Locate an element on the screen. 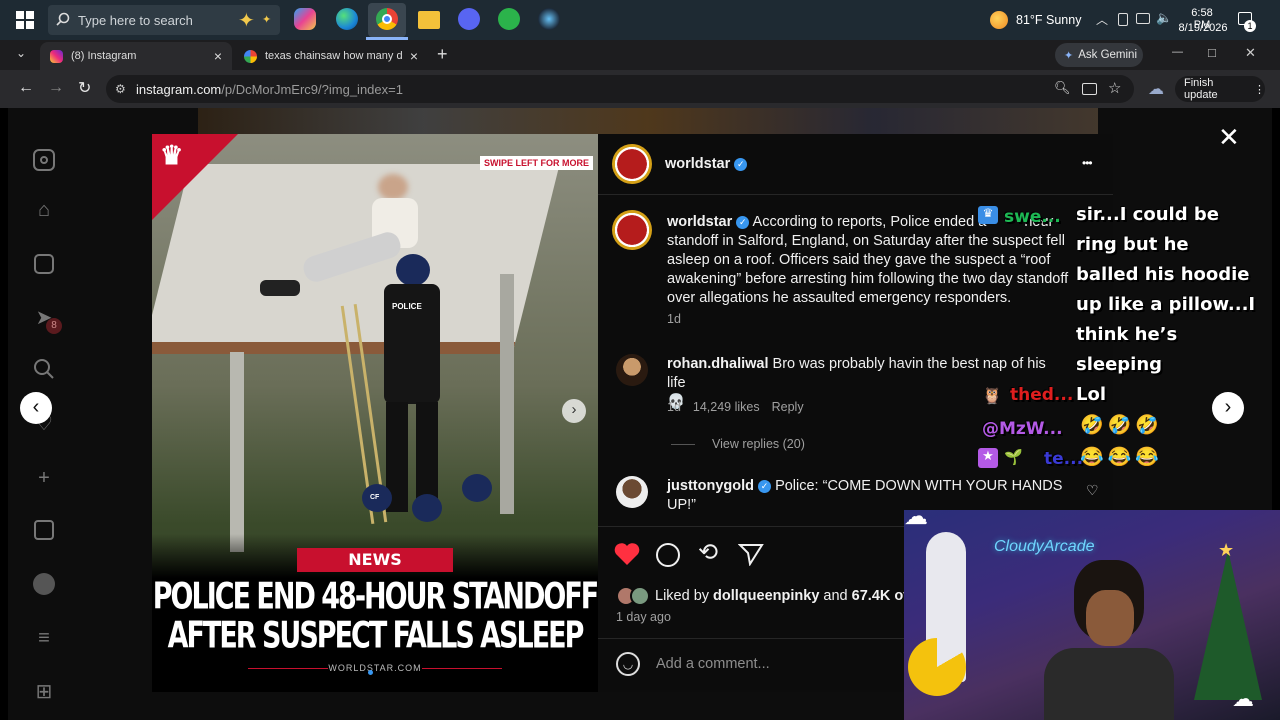 The height and width of the screenshot is (720, 1280). pacman-pillow is located at coordinates (937, 667).